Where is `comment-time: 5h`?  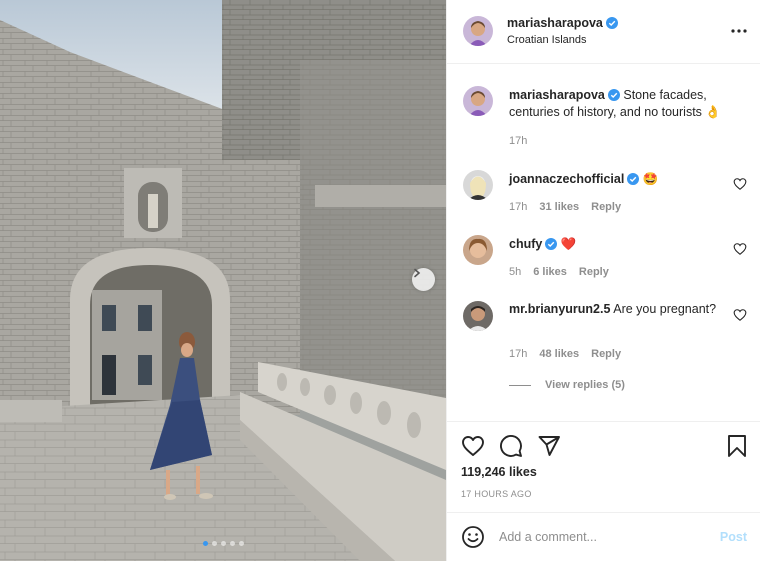 comment-time: 5h is located at coordinates (515, 272).